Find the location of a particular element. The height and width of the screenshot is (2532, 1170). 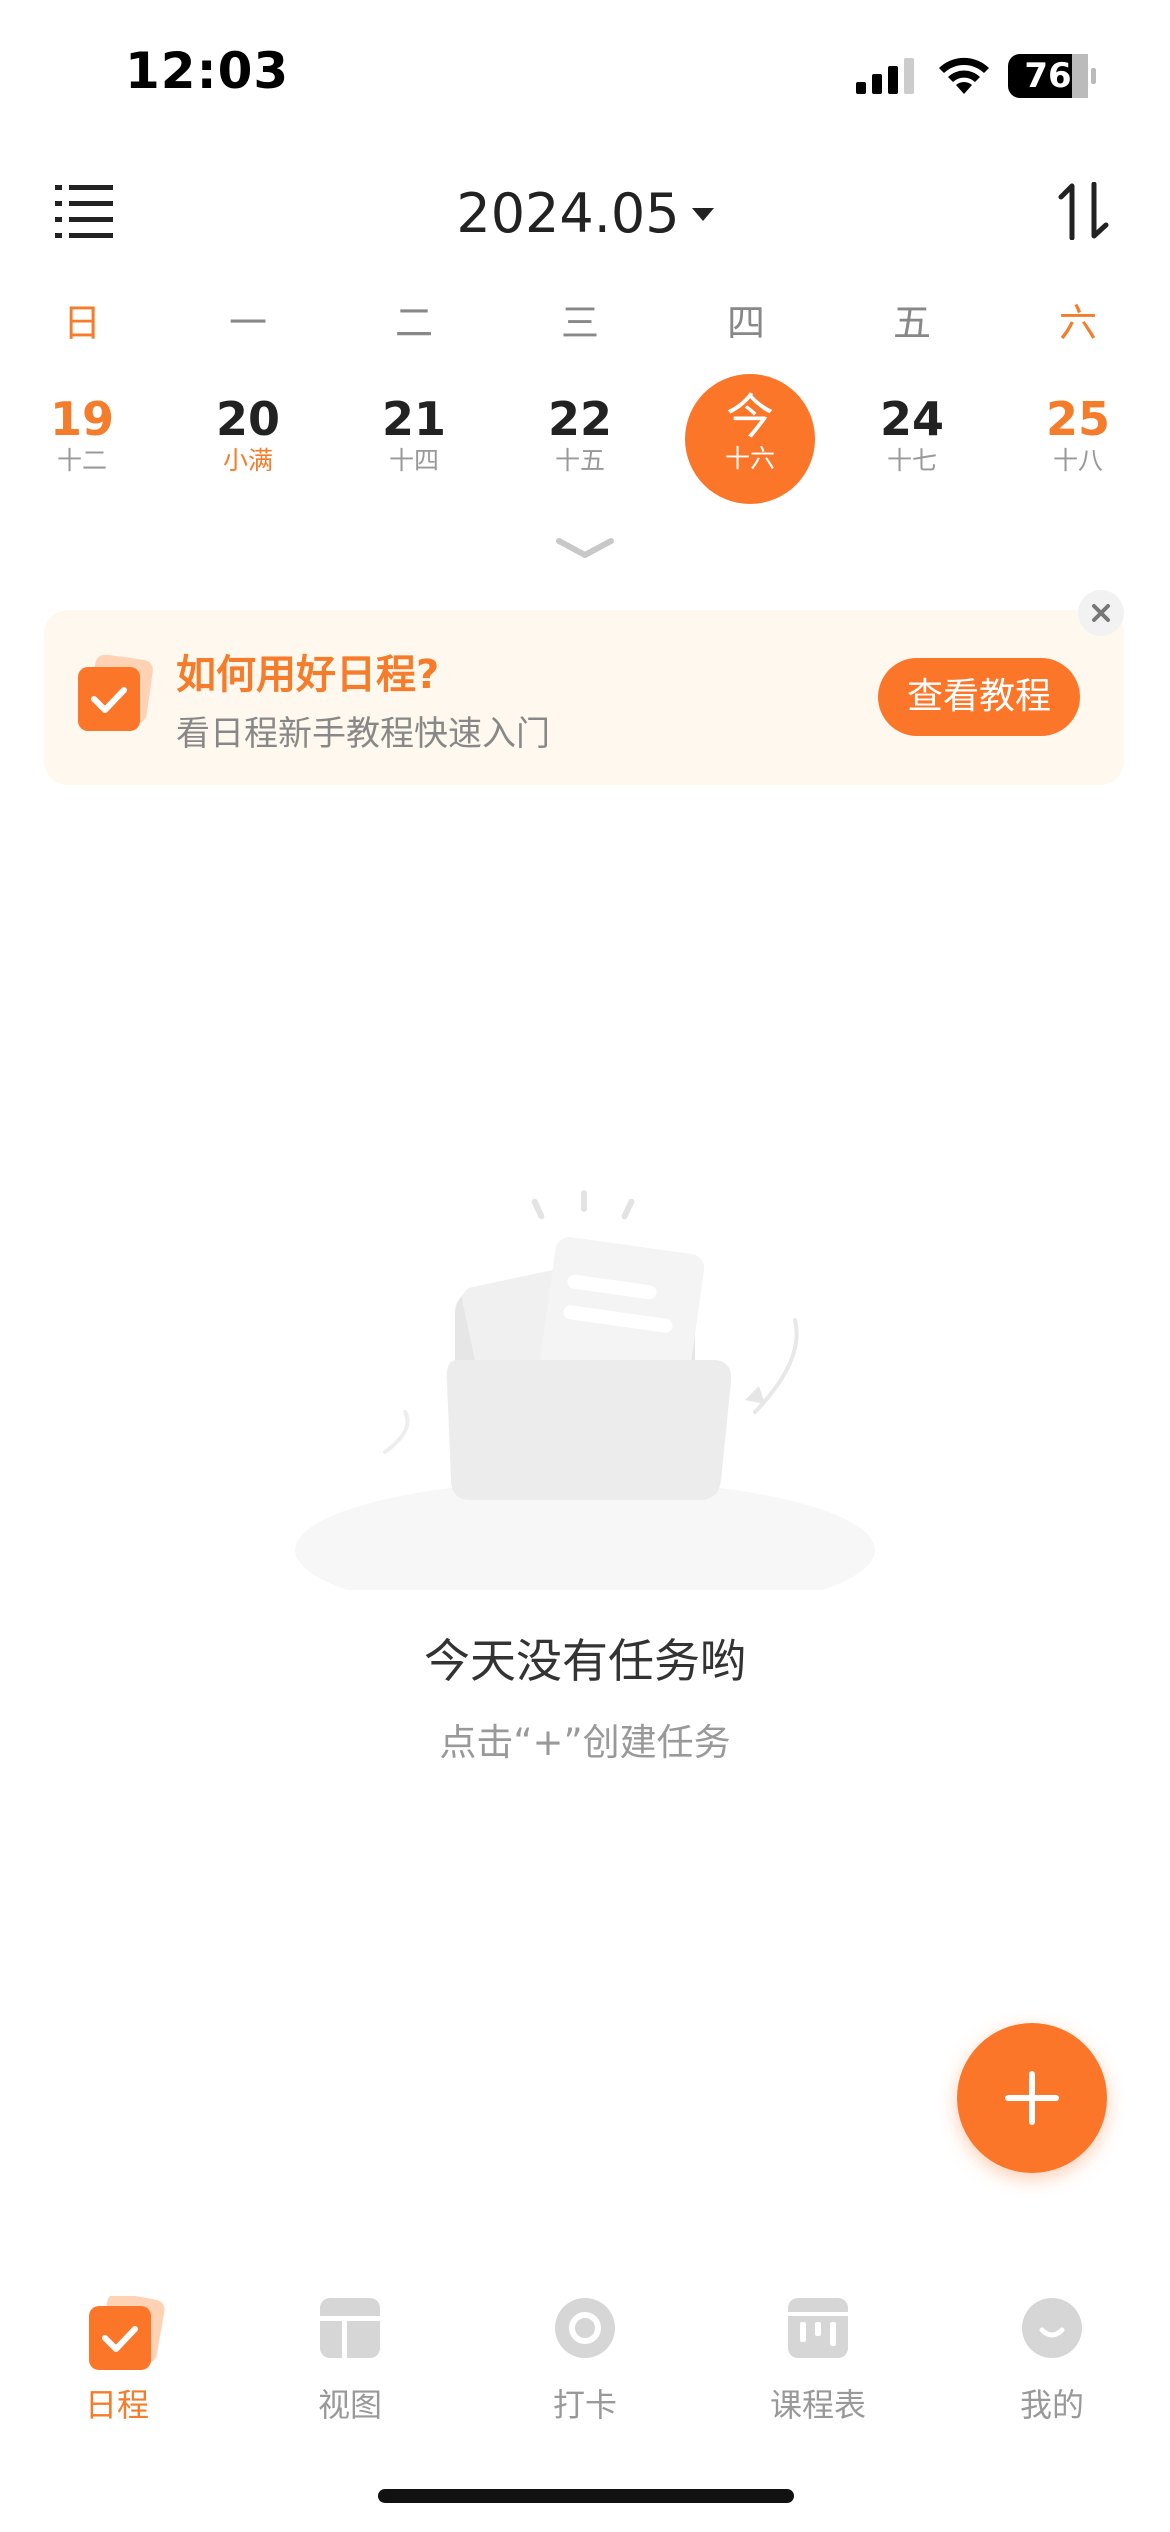

tab-view: 视图 is located at coordinates (350, 2342).